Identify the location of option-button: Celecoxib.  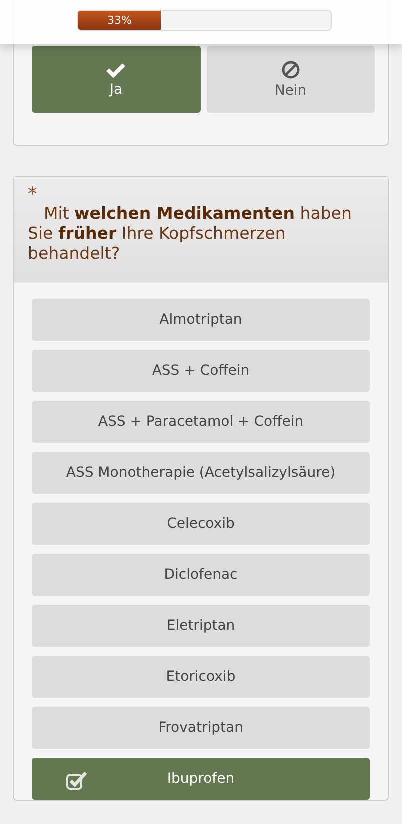
(201, 524).